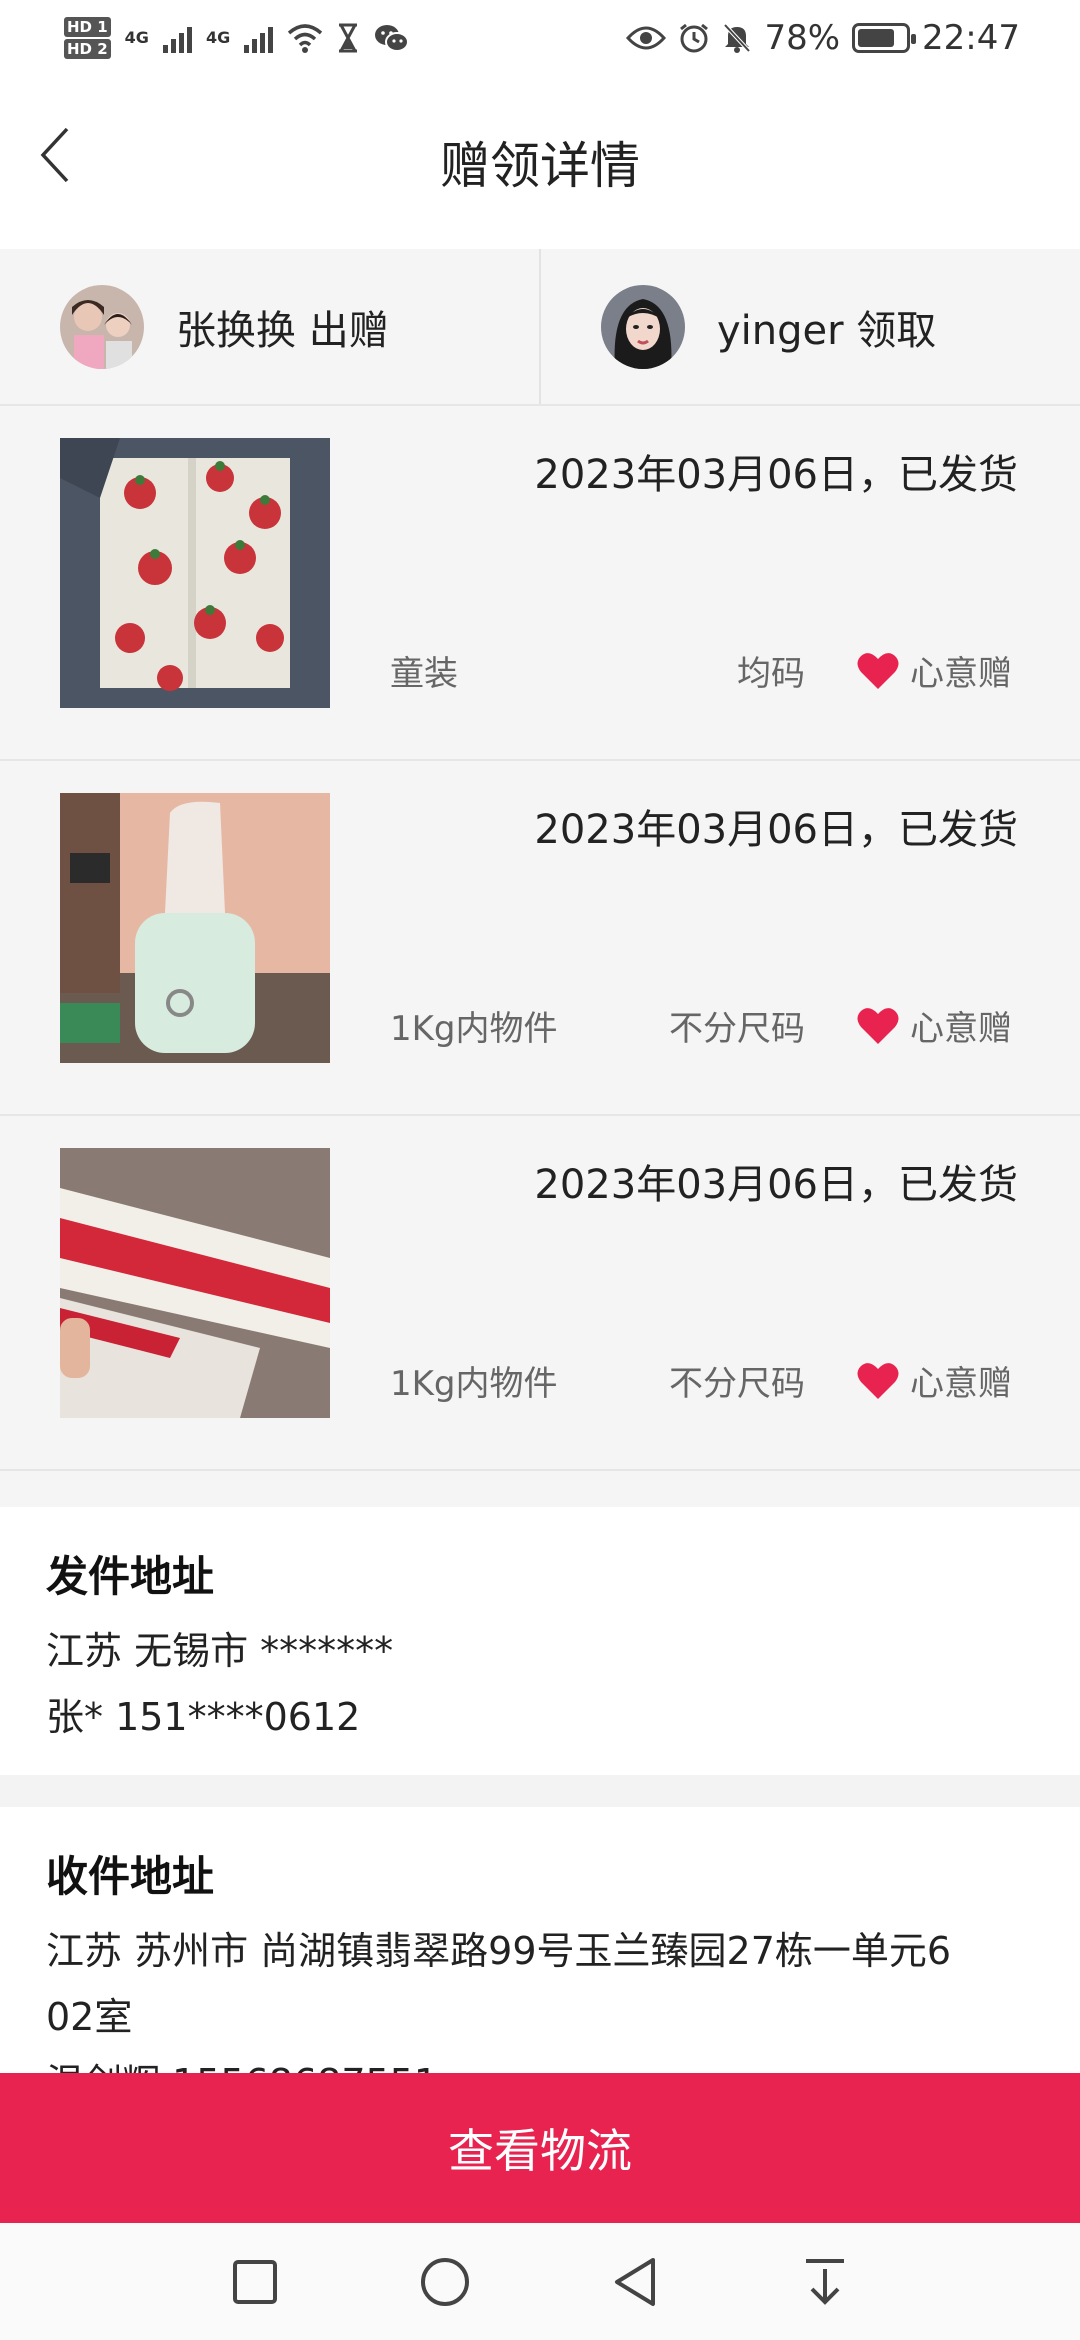  I want to click on transfer-parties: 张换换 出赠 yinger 领取, so click(540, 327).